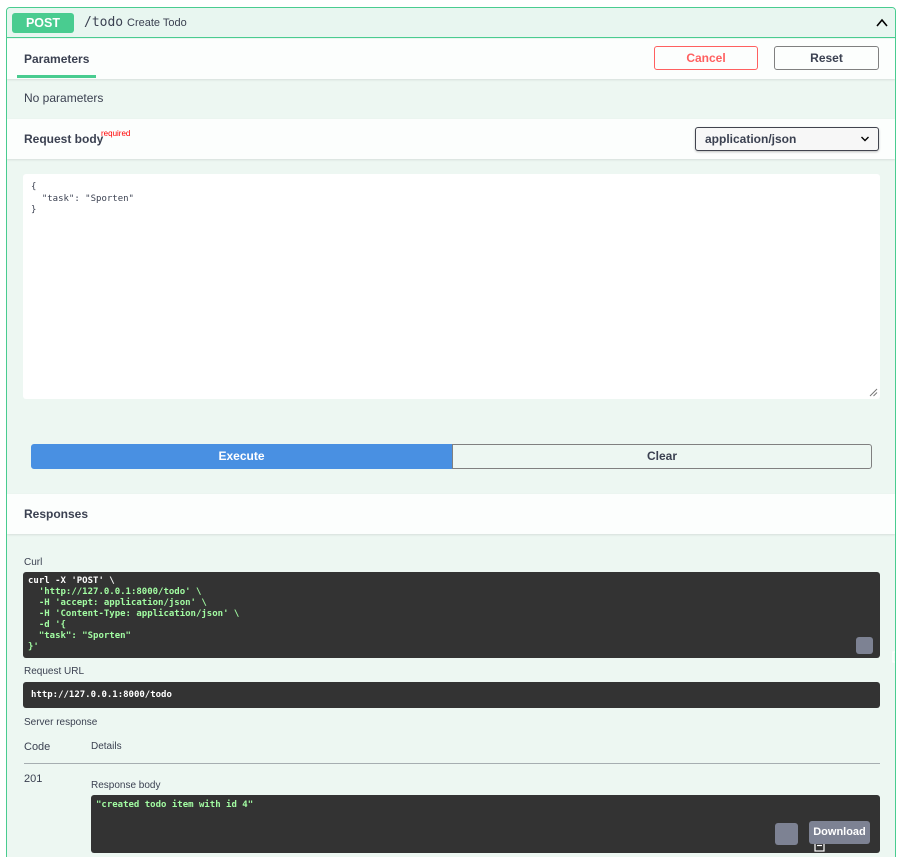  What do you see at coordinates (116, 133) in the screenshot?
I see `required-marker: required` at bounding box center [116, 133].